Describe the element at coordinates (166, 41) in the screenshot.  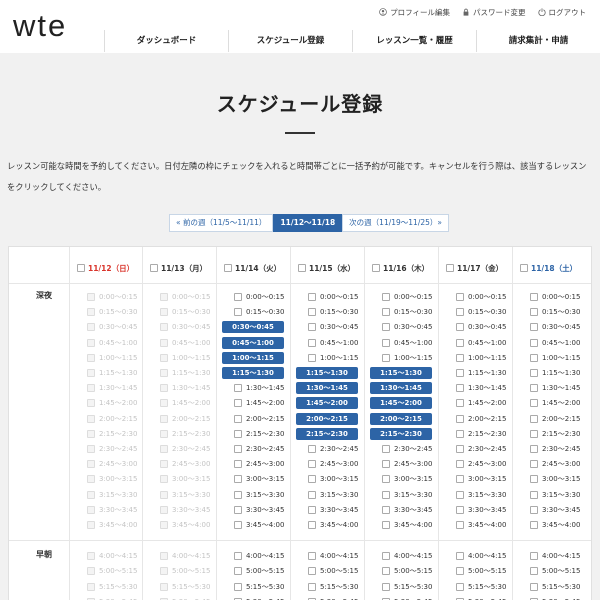
I see `nav-dashboard: ダッシュボード` at that location.